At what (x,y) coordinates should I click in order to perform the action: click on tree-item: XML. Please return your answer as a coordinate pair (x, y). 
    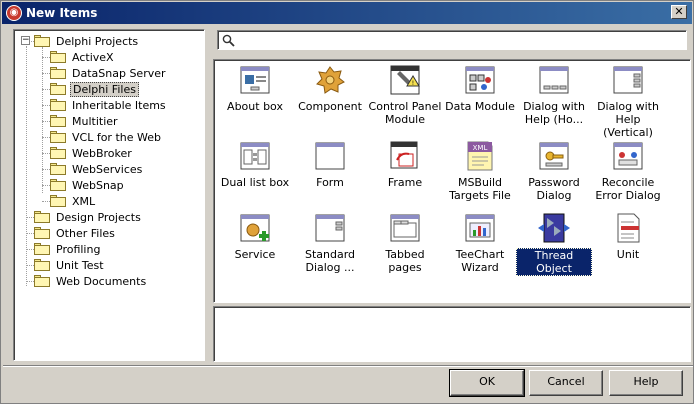
    Looking at the image, I should click on (73, 201).